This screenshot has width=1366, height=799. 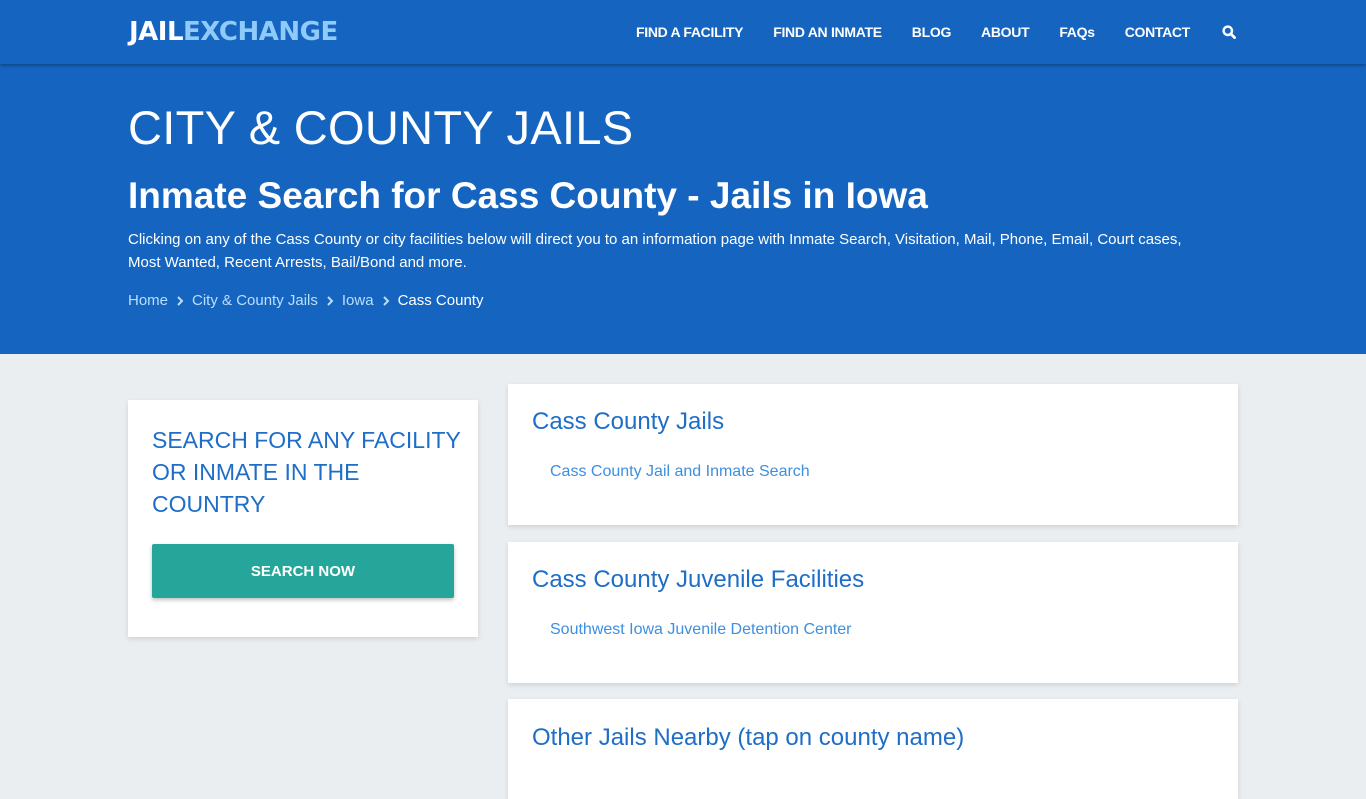 I want to click on search-now-button: SEARCH NOW, so click(x=303, y=571).